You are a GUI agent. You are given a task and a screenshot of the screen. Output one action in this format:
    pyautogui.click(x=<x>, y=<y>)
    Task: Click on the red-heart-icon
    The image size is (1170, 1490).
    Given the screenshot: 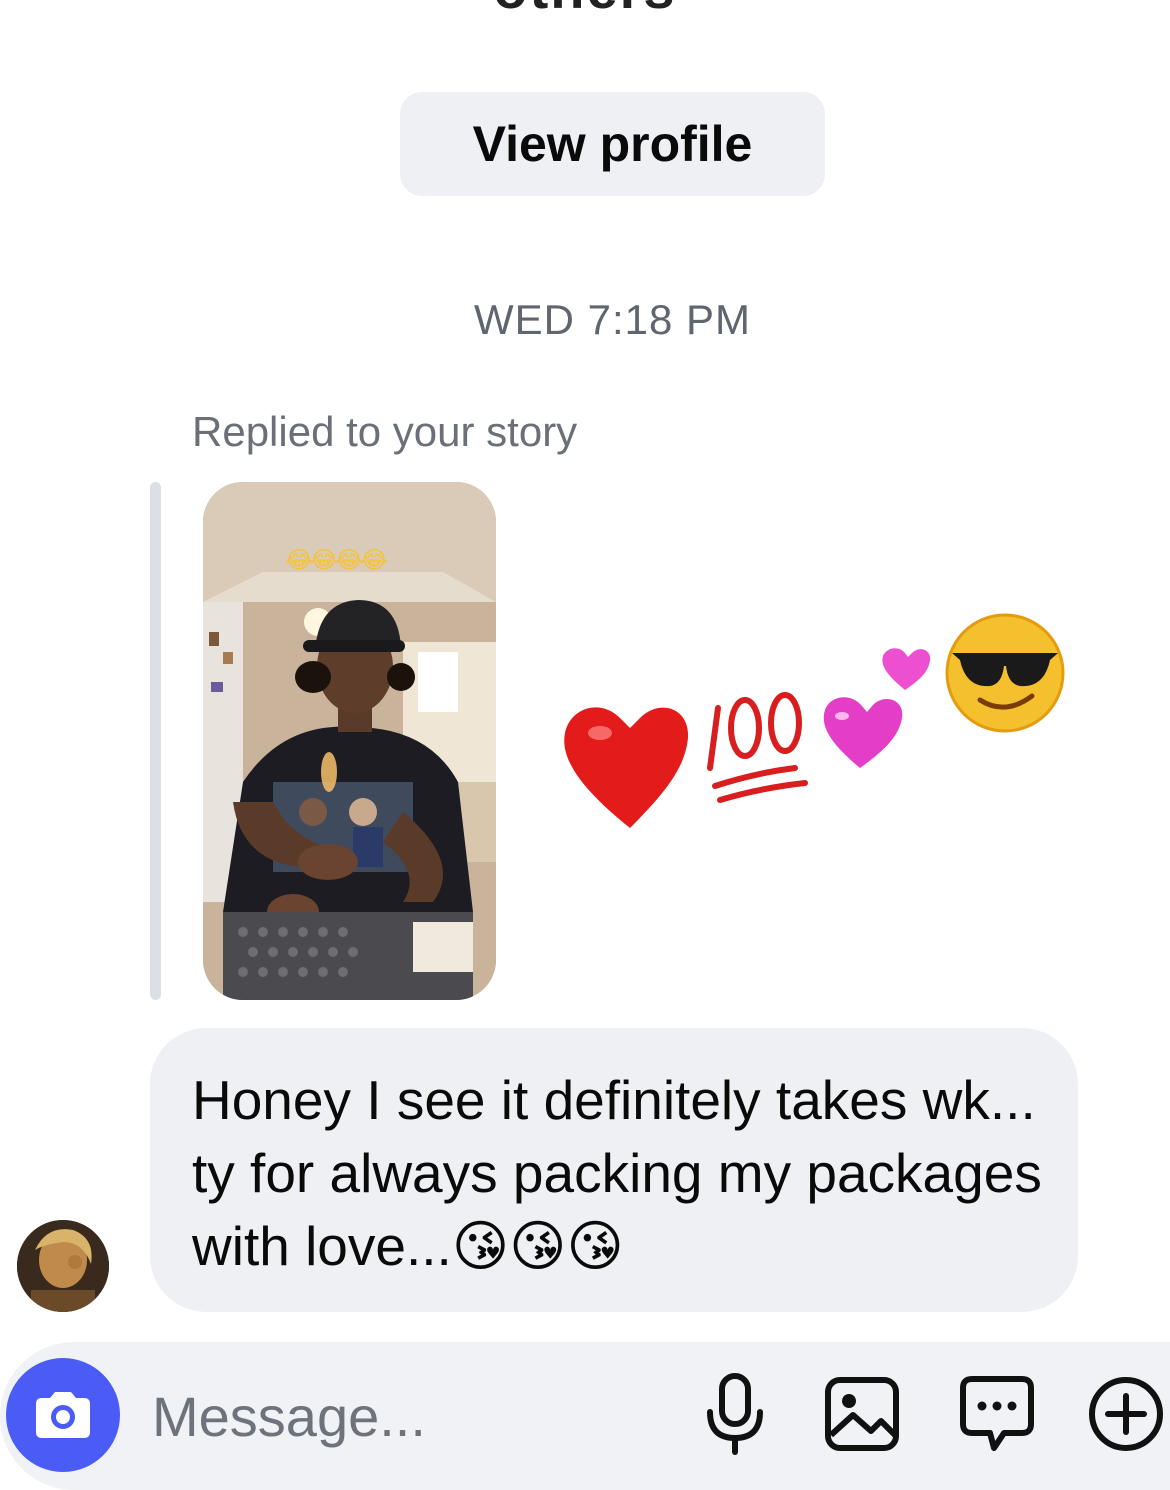 What is the action you would take?
    pyautogui.click(x=626, y=767)
    